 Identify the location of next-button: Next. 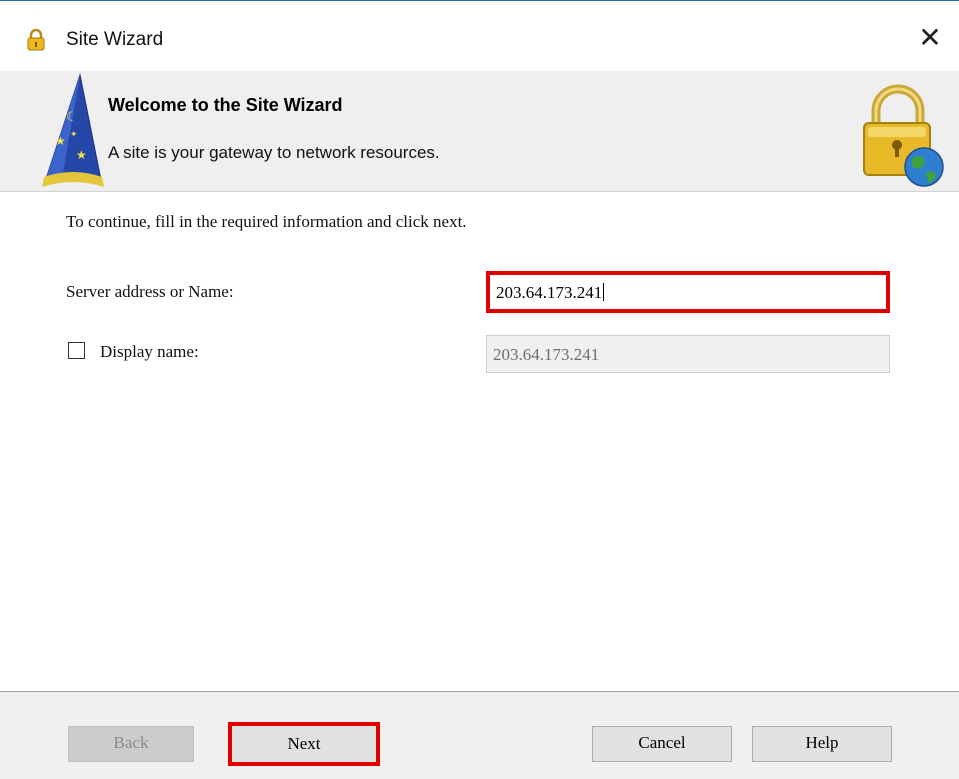
(304, 744).